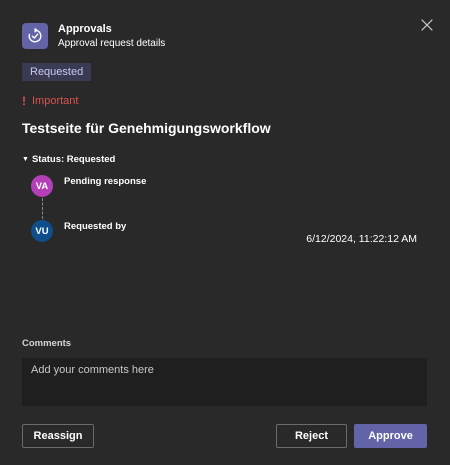 The height and width of the screenshot is (465, 450). What do you see at coordinates (390, 436) in the screenshot?
I see `approve-button: Approve` at bounding box center [390, 436].